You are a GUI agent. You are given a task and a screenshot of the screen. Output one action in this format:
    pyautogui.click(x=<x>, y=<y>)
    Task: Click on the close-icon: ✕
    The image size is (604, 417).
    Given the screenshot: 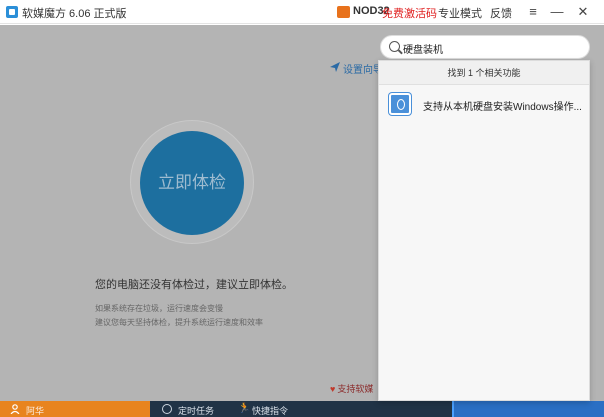 What is the action you would take?
    pyautogui.click(x=583, y=12)
    